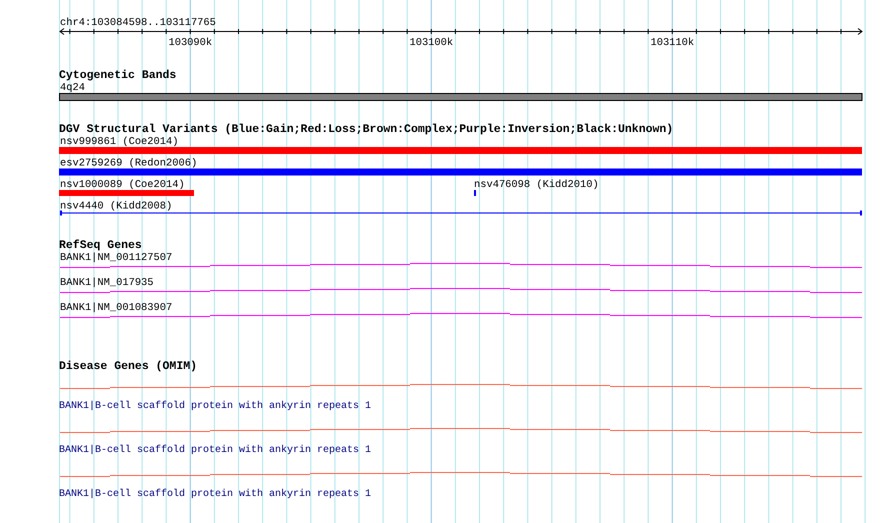  I want to click on gene-label: BANK1|NM_001127507, so click(116, 258).